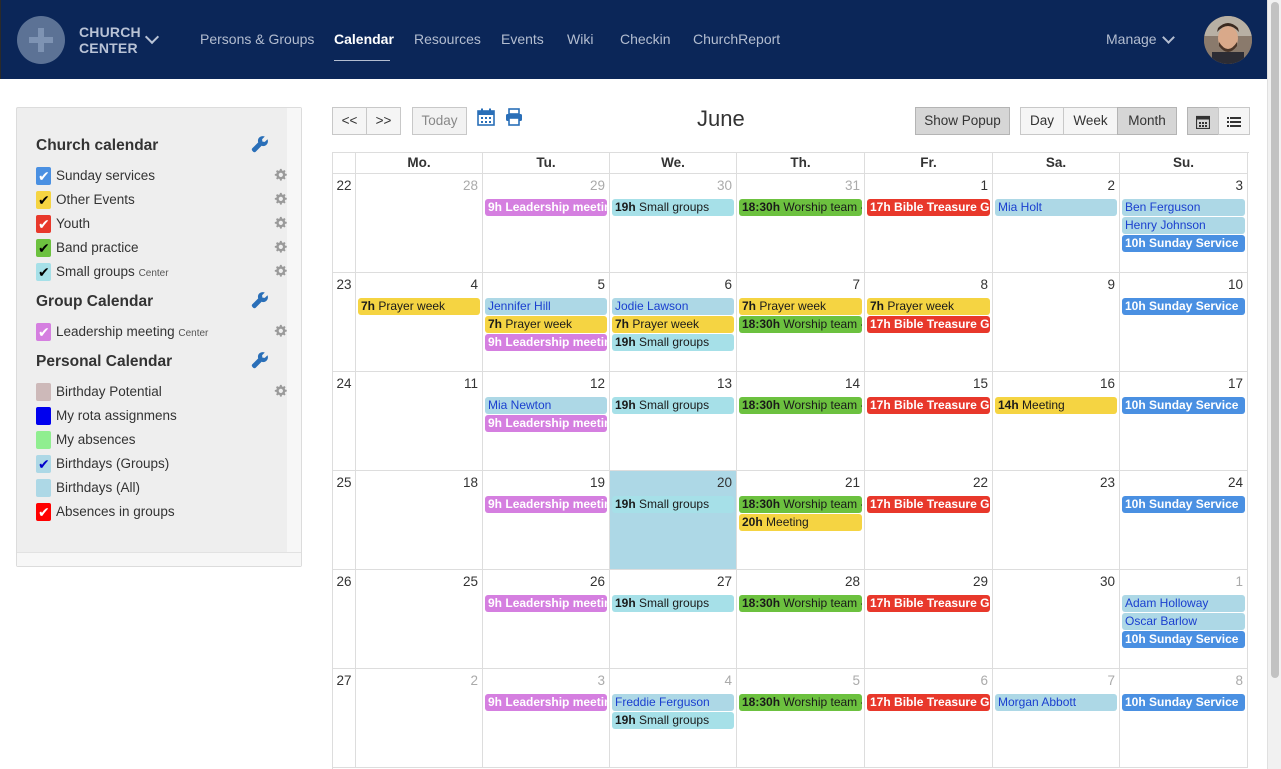 The width and height of the screenshot is (1281, 769). What do you see at coordinates (801, 520) in the screenshot?
I see `day-cell: 21 18:30h Worship team -20h Meeting` at bounding box center [801, 520].